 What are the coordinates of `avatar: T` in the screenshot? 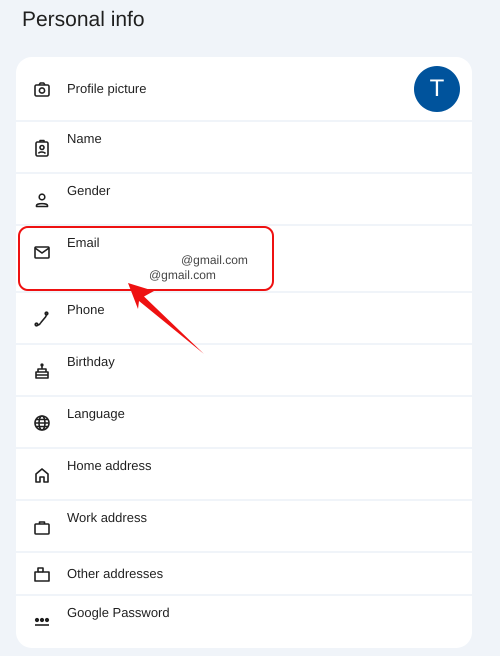 It's located at (437, 89).